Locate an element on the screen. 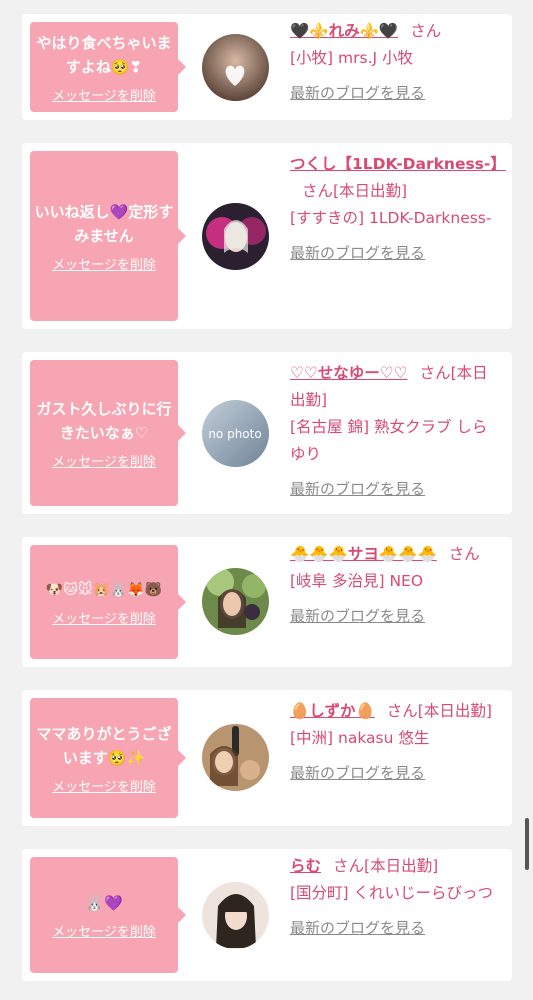 This screenshot has width=533, height=1000. shop-label: [中洲] nakasu 悠生 is located at coordinates (360, 738).